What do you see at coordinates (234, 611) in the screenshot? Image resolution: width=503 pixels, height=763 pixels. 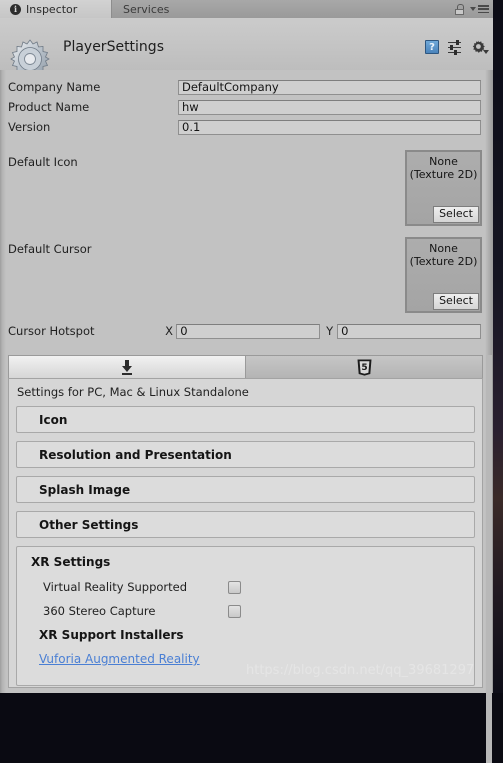 I see `stereo-capture-checkbox` at bounding box center [234, 611].